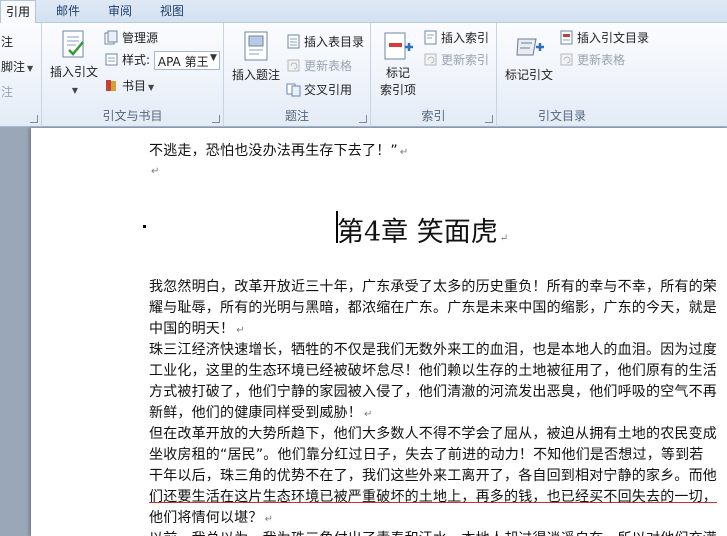 This screenshot has height=536, width=727. Describe the element at coordinates (430, 37) in the screenshot. I see `insert-index-icon` at that location.